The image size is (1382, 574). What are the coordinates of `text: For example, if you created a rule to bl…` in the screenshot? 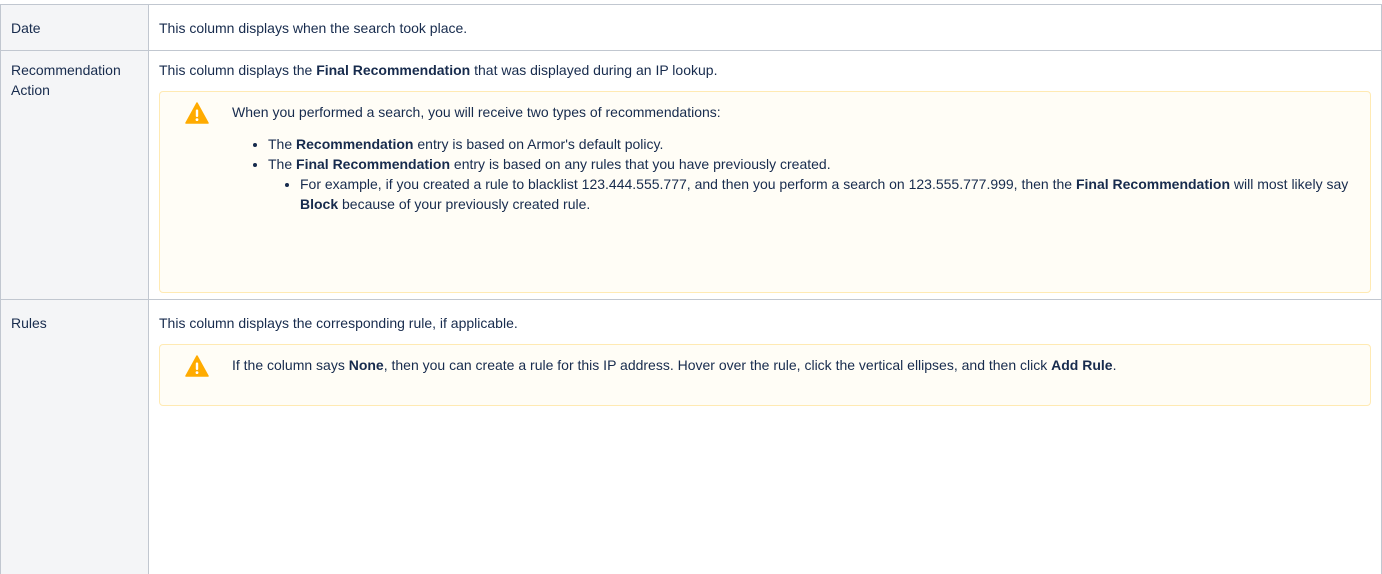 It's located at (688, 184).